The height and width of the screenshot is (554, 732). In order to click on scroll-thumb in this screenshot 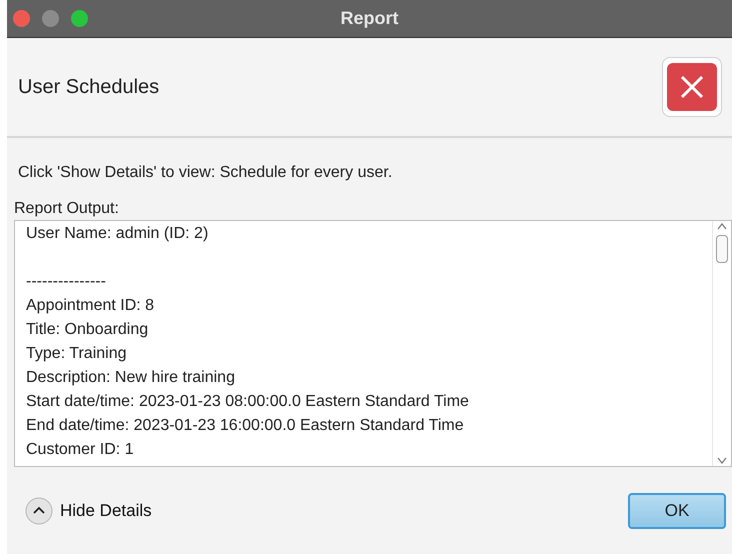, I will do `click(722, 248)`.